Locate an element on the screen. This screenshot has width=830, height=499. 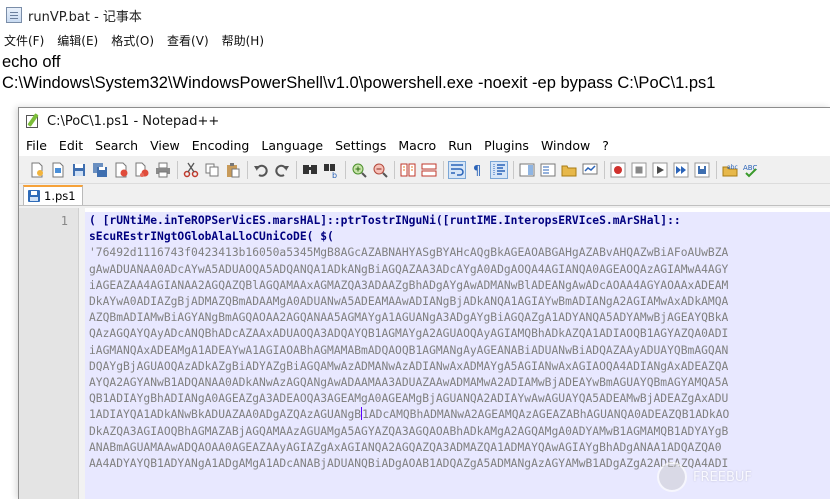
show-all-chars-icon: ¶ is located at coordinates (478, 170).